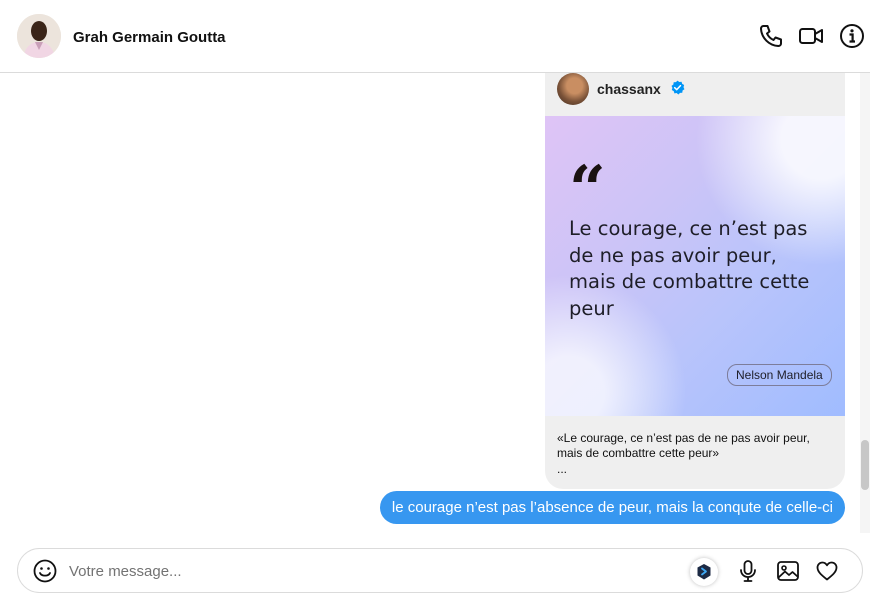 This screenshot has width=870, height=599. I want to click on author-name: chassanx, so click(629, 89).